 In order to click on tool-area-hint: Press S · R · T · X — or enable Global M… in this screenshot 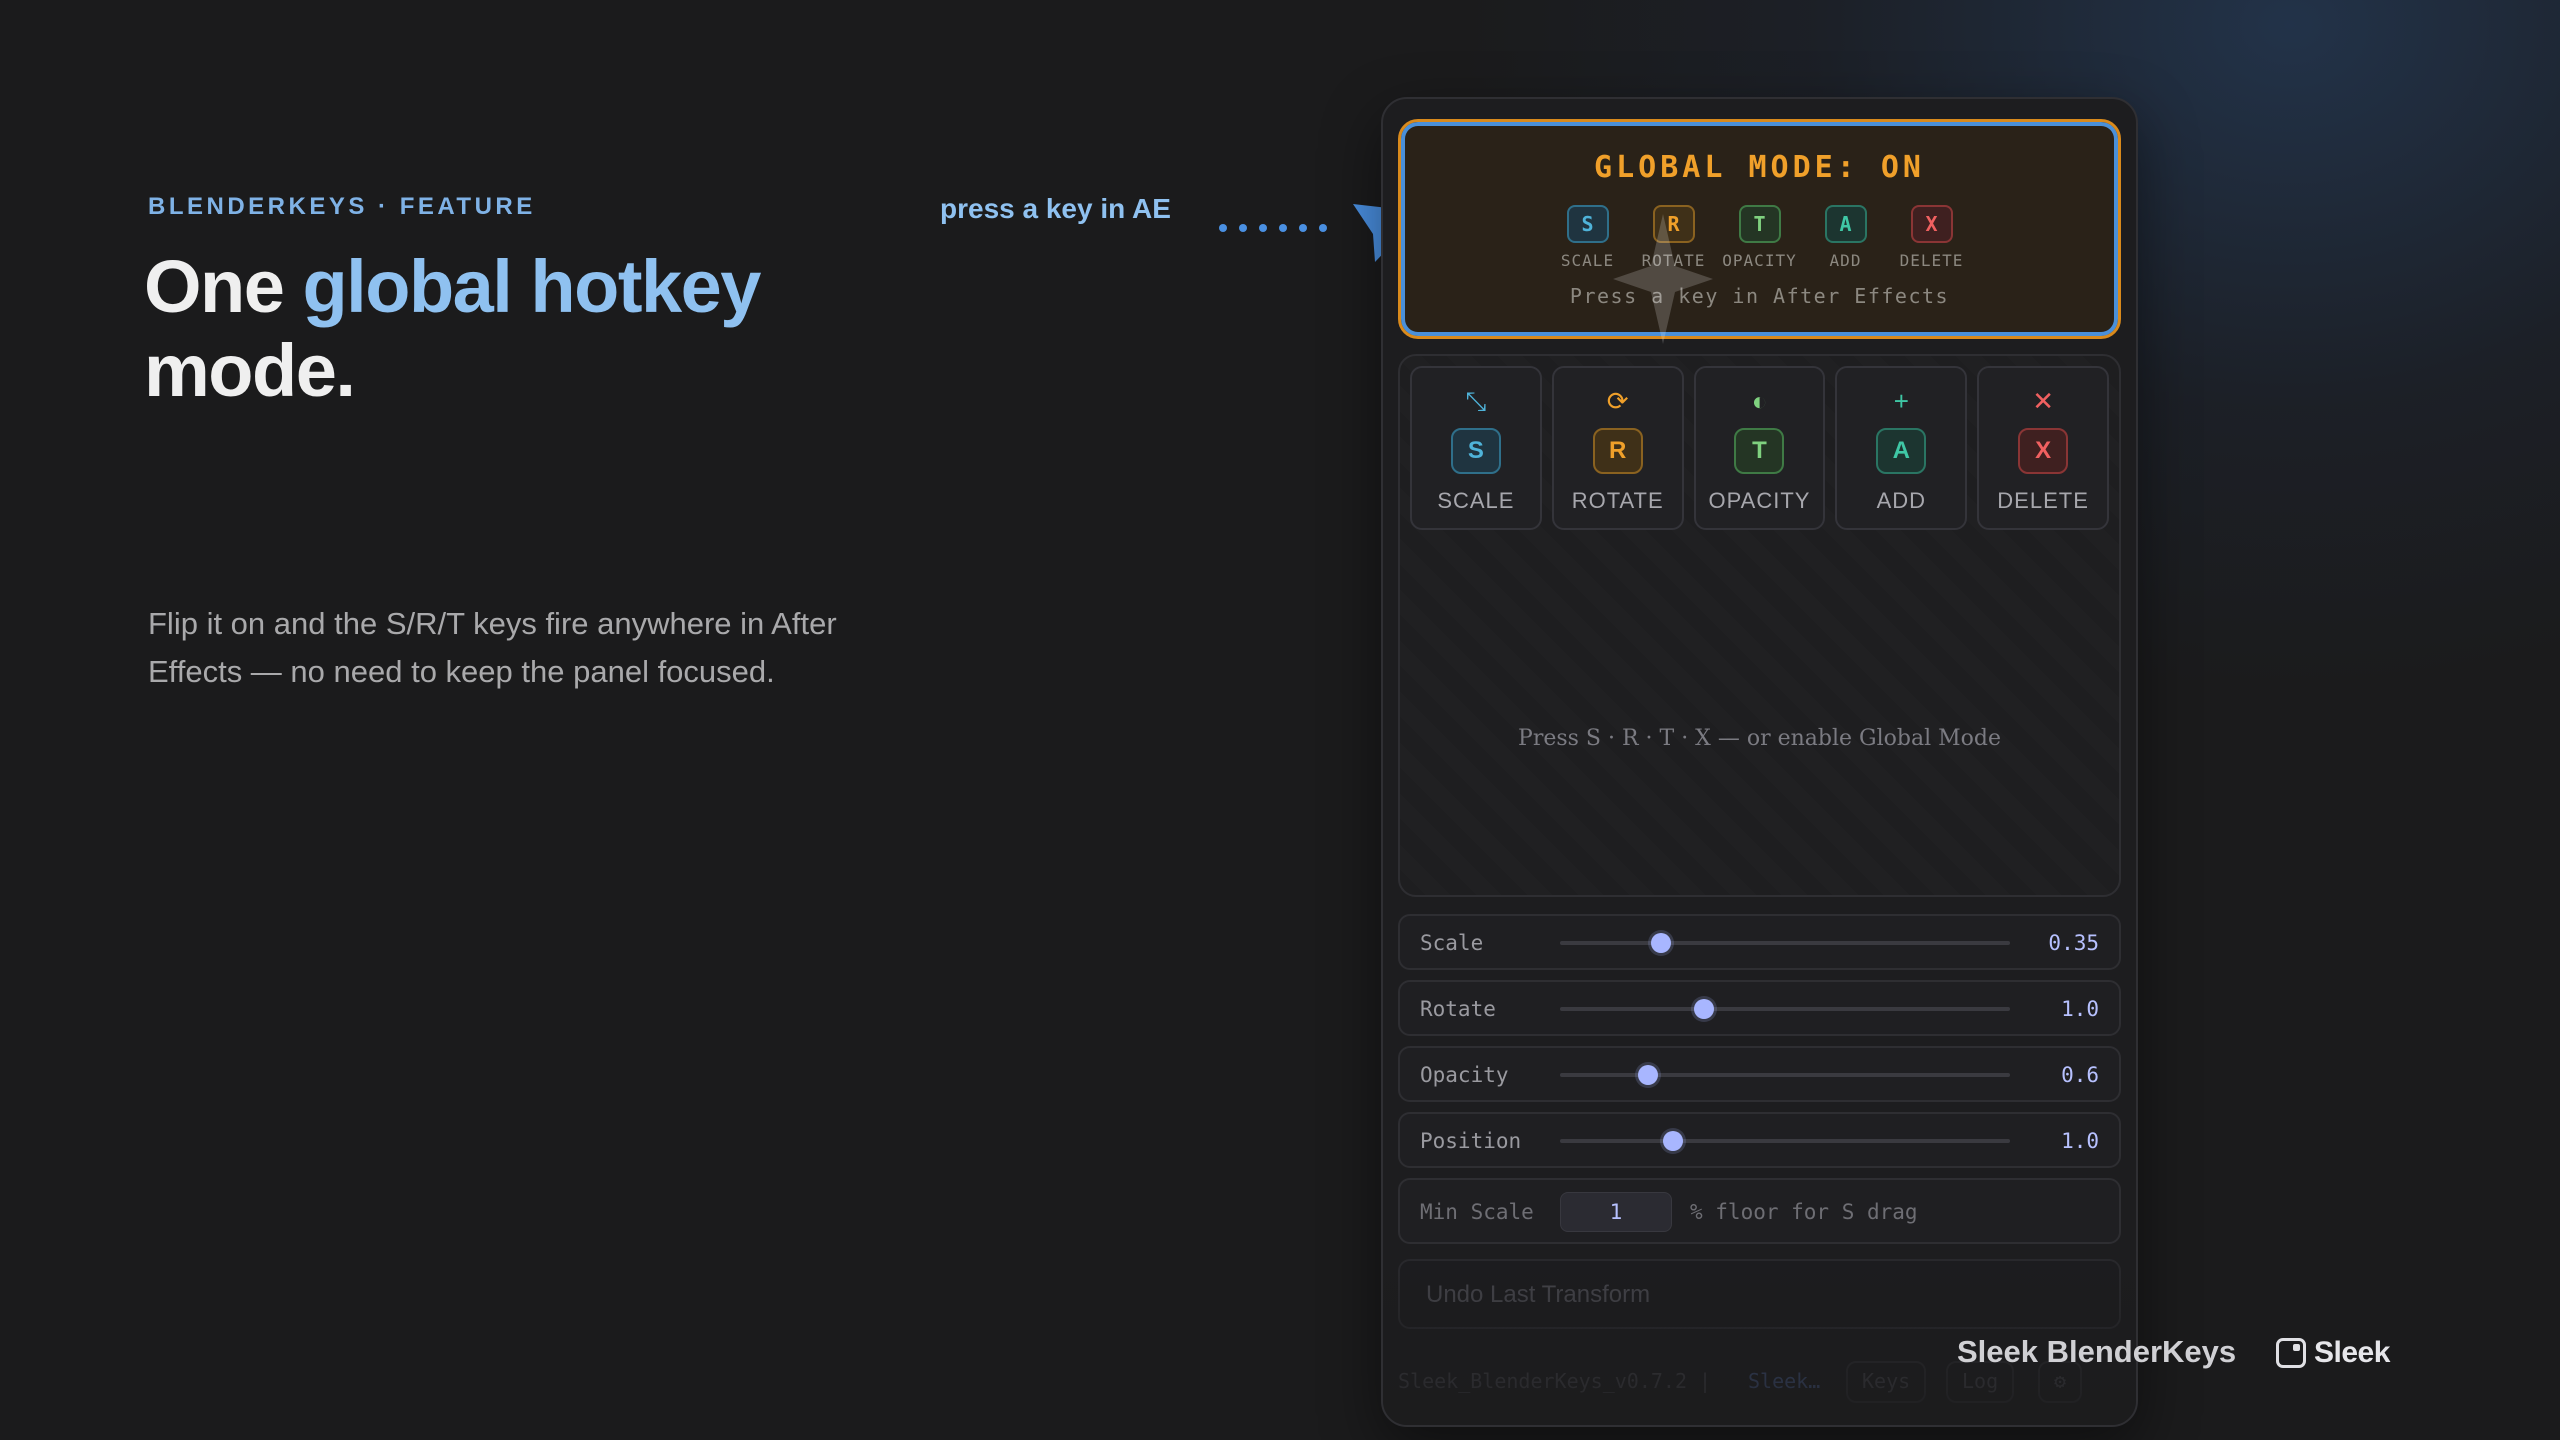, I will do `click(1759, 738)`.